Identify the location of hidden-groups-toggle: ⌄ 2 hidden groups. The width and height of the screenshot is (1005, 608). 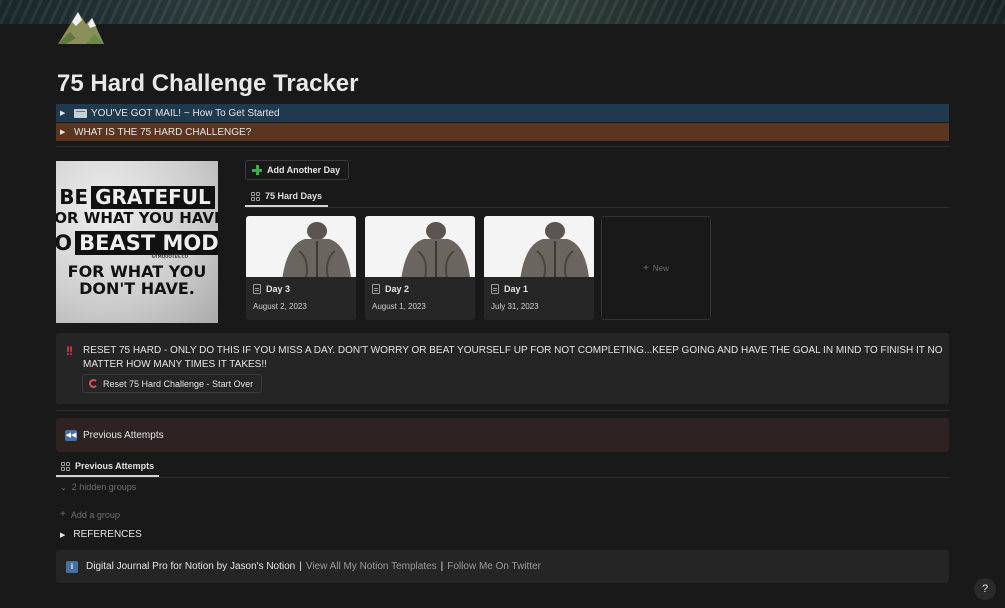
(98, 487).